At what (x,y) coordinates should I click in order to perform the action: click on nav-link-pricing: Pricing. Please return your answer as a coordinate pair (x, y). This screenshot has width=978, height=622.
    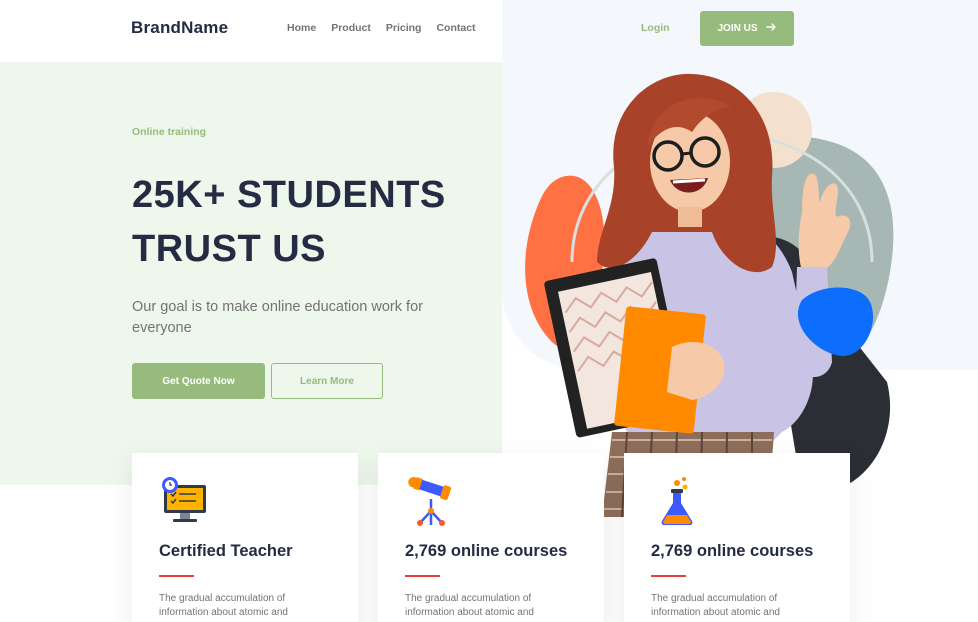
    Looking at the image, I should click on (404, 28).